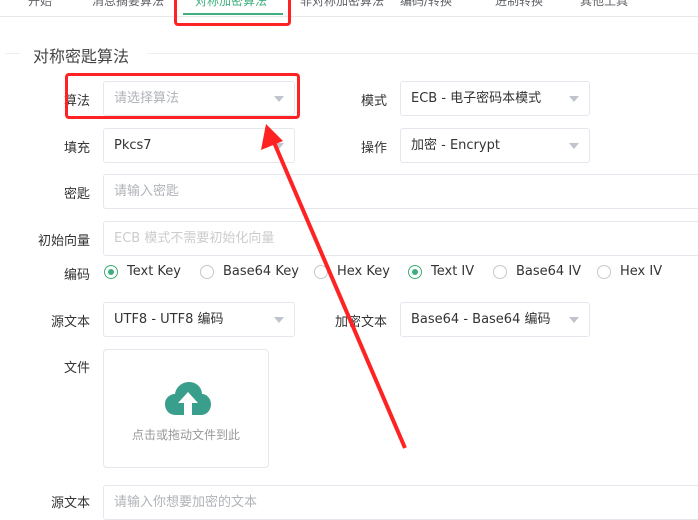 This screenshot has width=698, height=520. I want to click on annotation-arrow-icon, so click(334, 286).